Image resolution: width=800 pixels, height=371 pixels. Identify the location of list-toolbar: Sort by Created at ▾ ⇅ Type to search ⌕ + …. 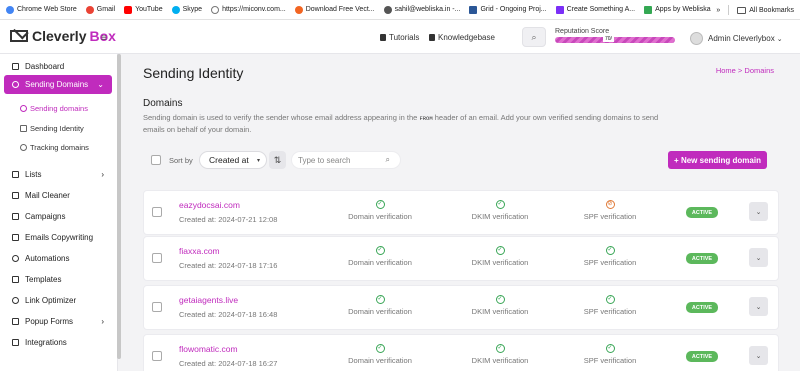
(458, 160).